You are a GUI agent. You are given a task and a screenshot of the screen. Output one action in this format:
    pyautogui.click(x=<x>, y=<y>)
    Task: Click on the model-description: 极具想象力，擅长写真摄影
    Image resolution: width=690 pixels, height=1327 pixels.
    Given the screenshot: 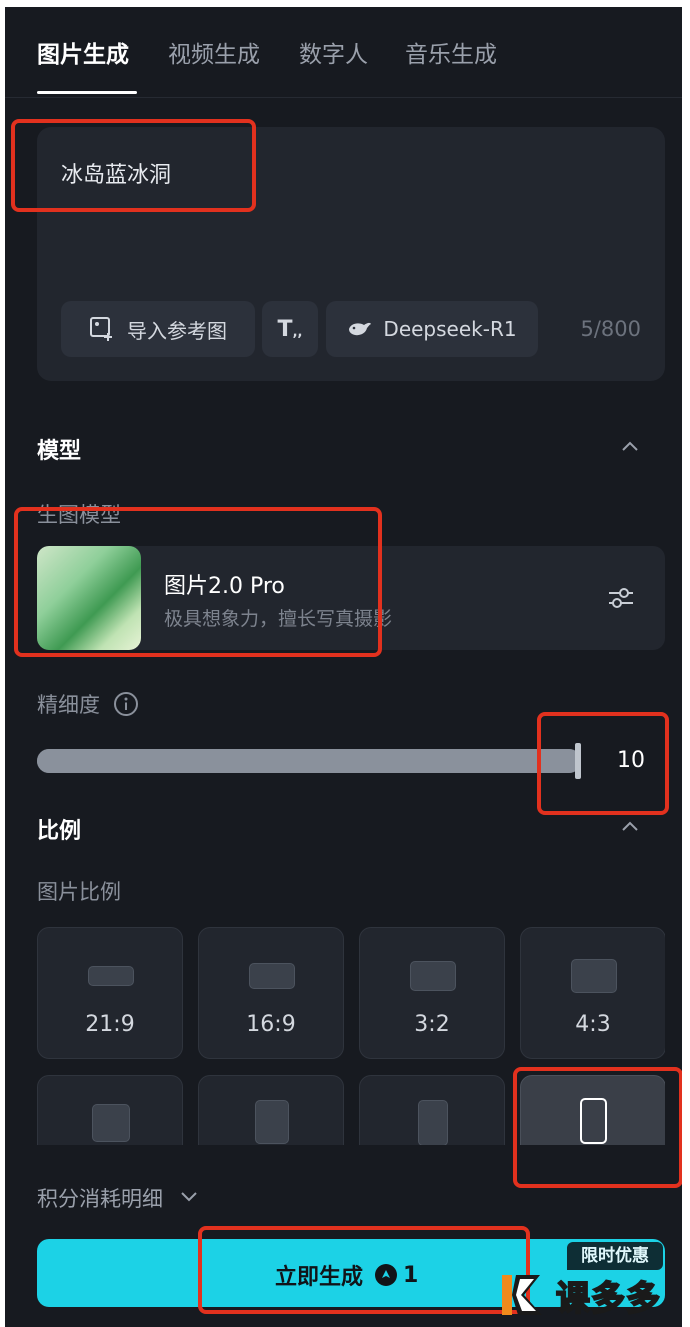 What is the action you would take?
    pyautogui.click(x=278, y=619)
    